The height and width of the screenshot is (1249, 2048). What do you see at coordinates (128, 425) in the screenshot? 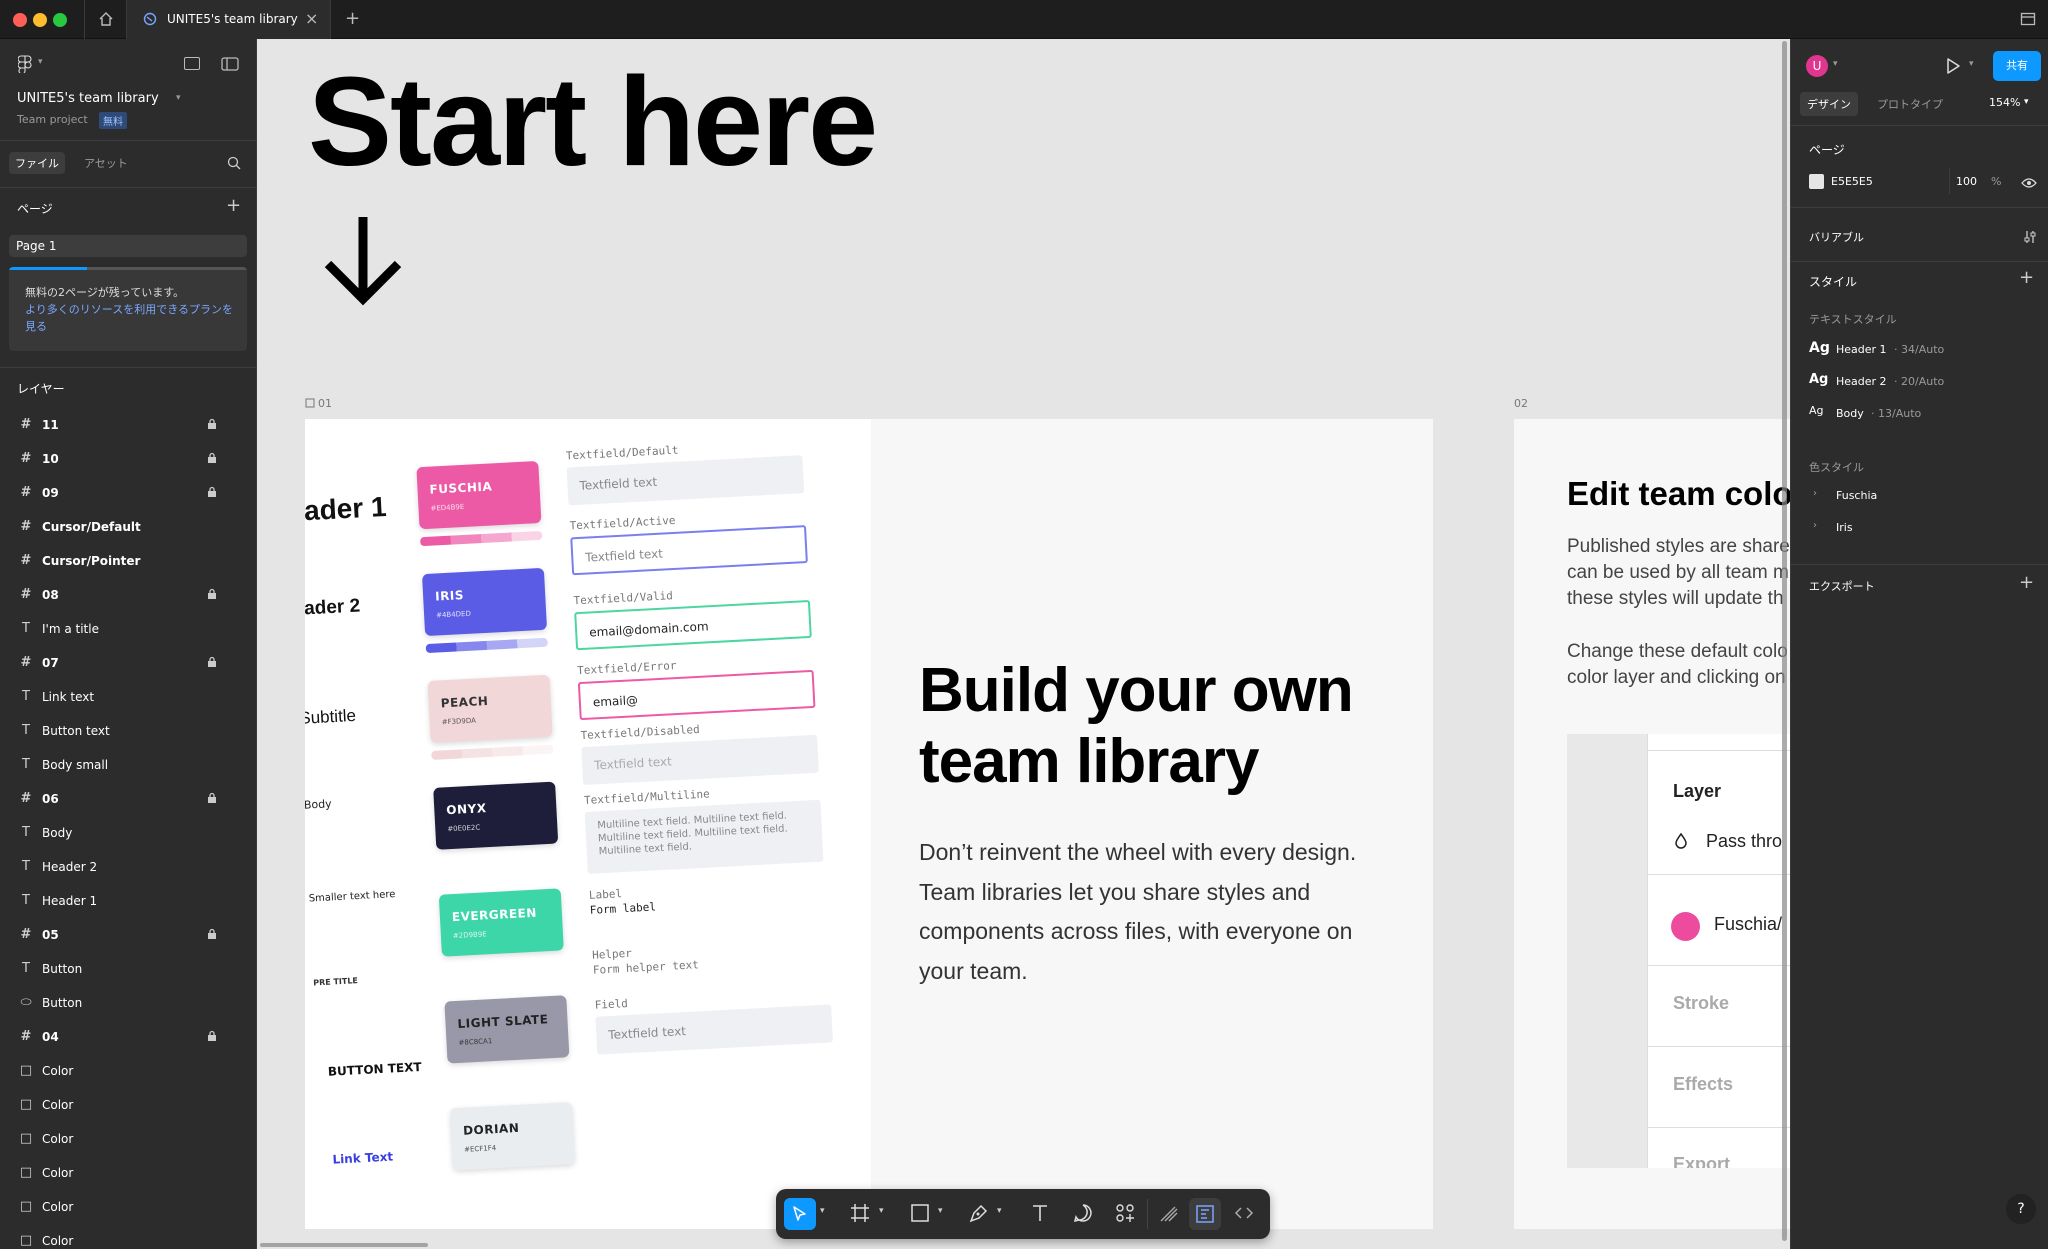
I see `layer-item: #11` at bounding box center [128, 425].